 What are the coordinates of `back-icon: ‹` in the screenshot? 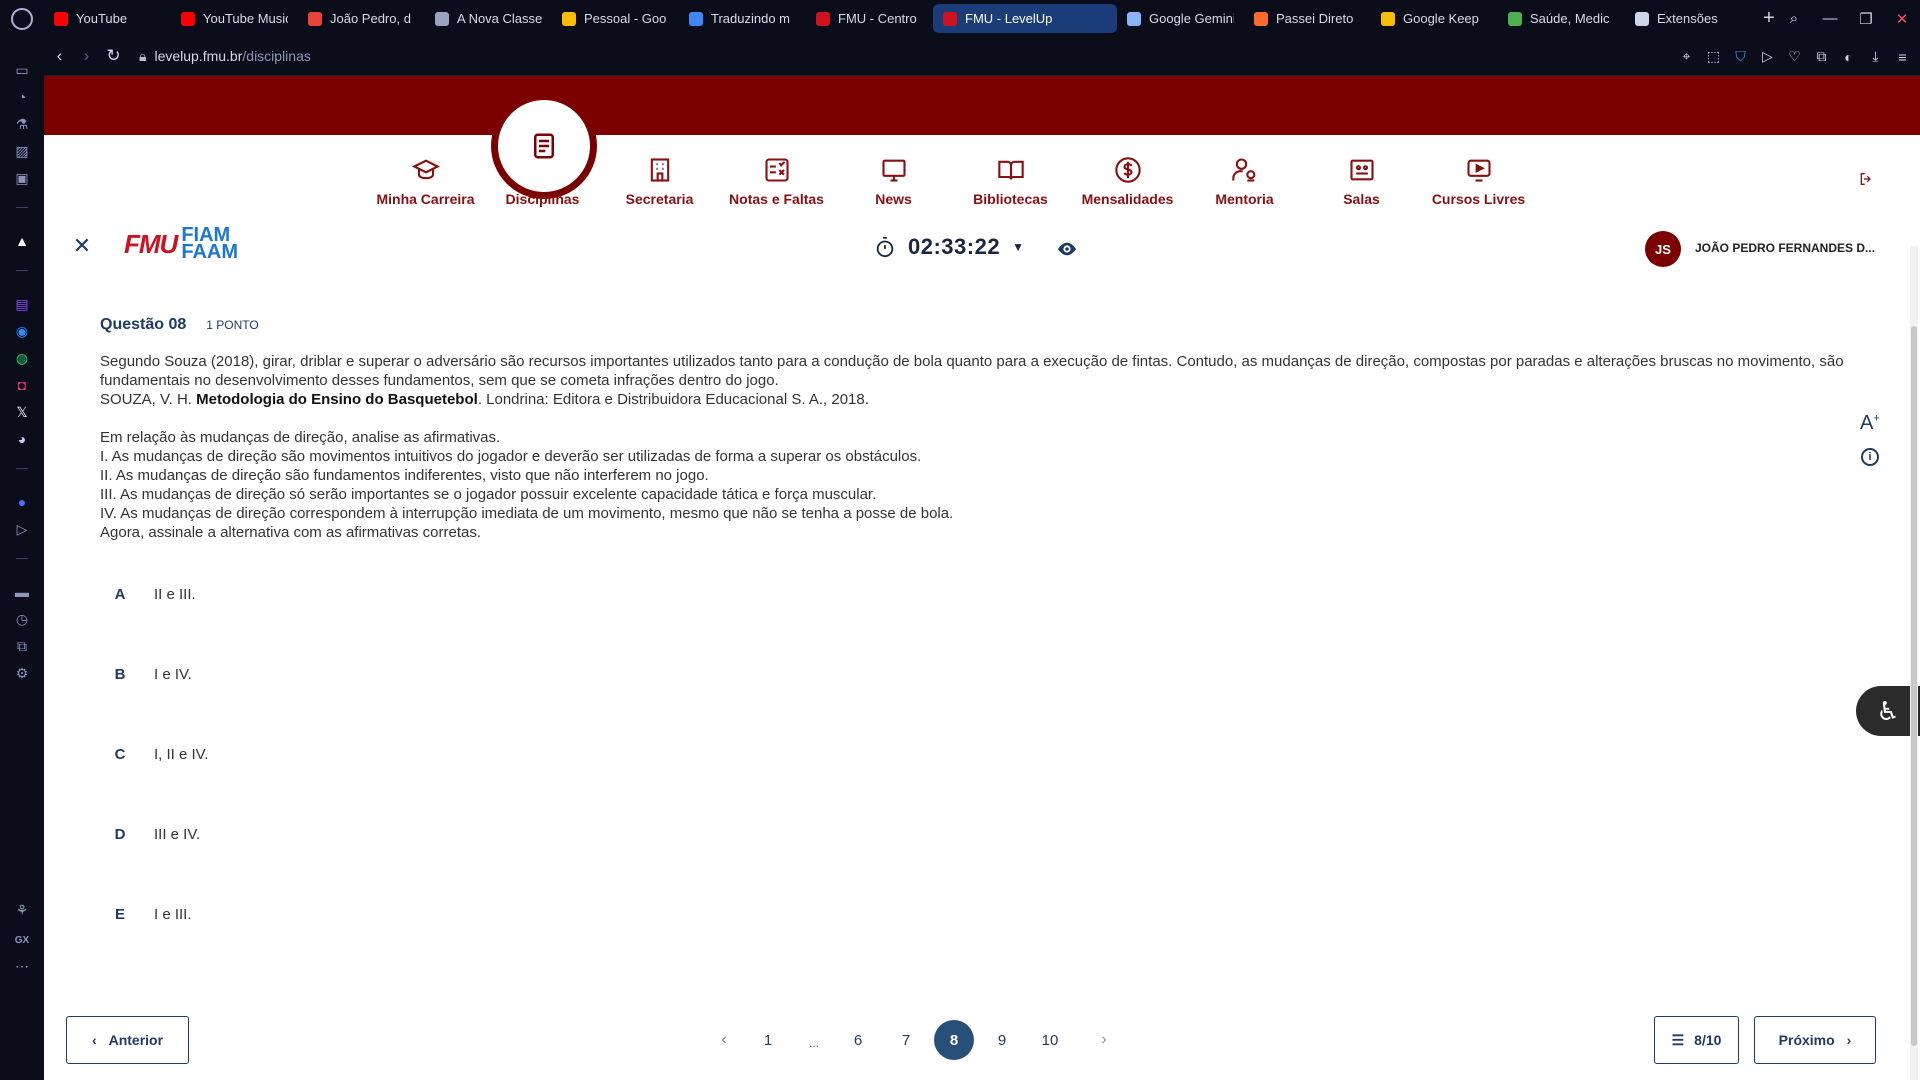 It's located at (59, 56).